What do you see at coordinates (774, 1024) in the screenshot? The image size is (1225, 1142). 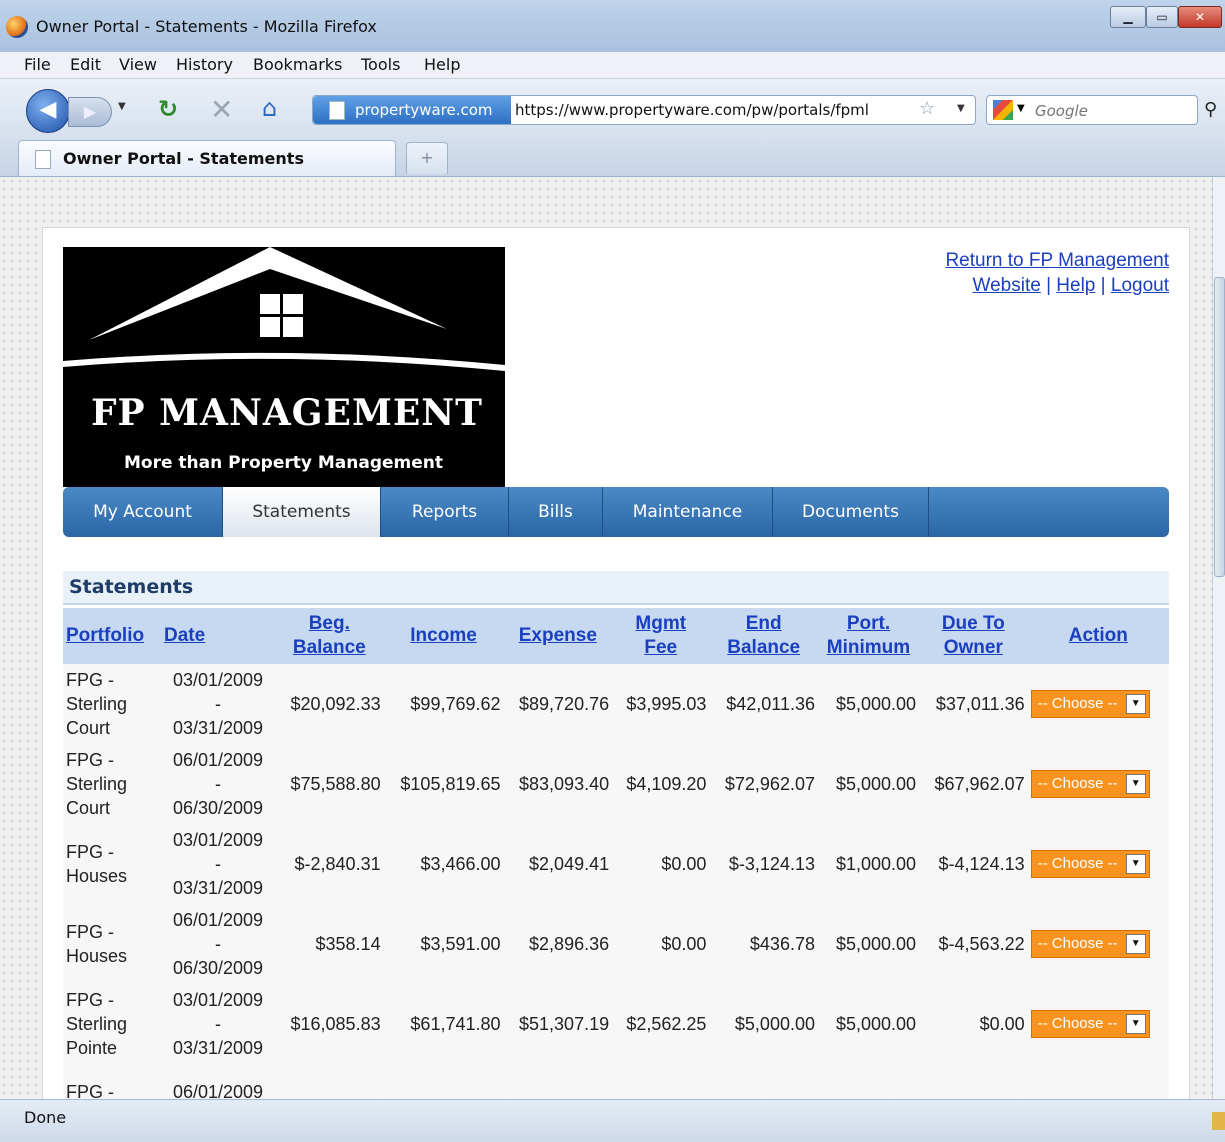 I see `end-balance-cell: $5,000.00` at bounding box center [774, 1024].